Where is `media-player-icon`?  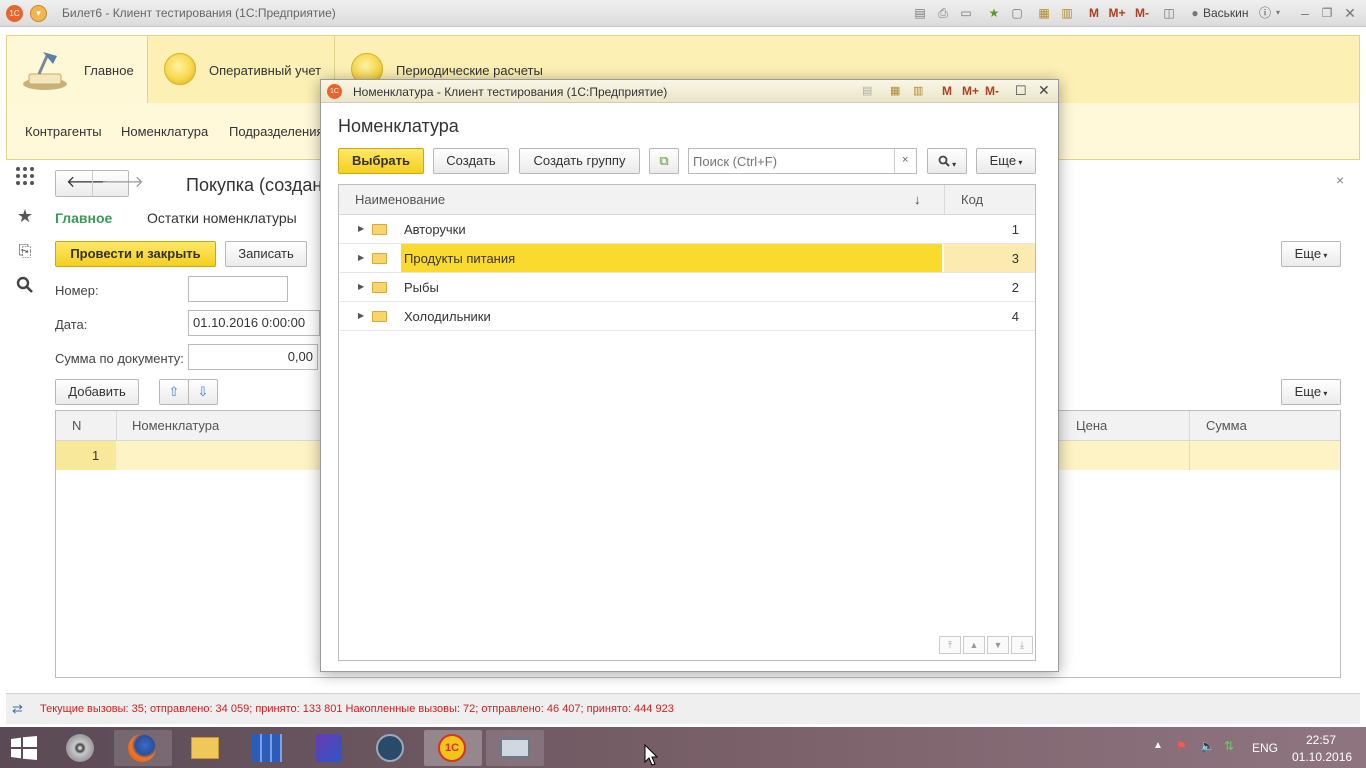 media-player-icon is located at coordinates (81, 748).